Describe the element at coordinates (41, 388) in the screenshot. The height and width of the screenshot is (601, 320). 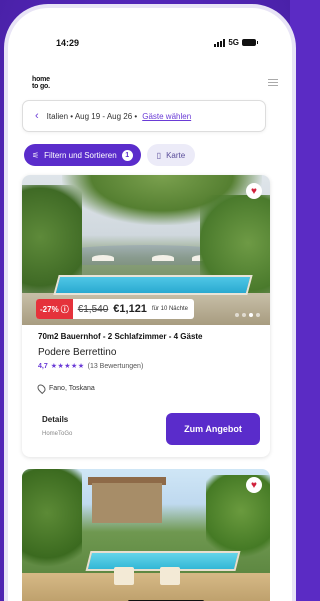
I see `location-pin-icon` at that location.